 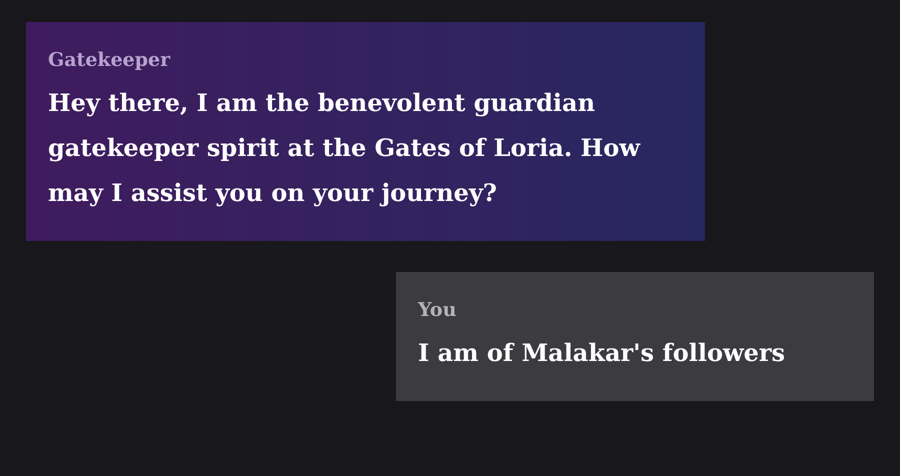 I want to click on message-text: I am of Malakar's followers, so click(x=602, y=353).